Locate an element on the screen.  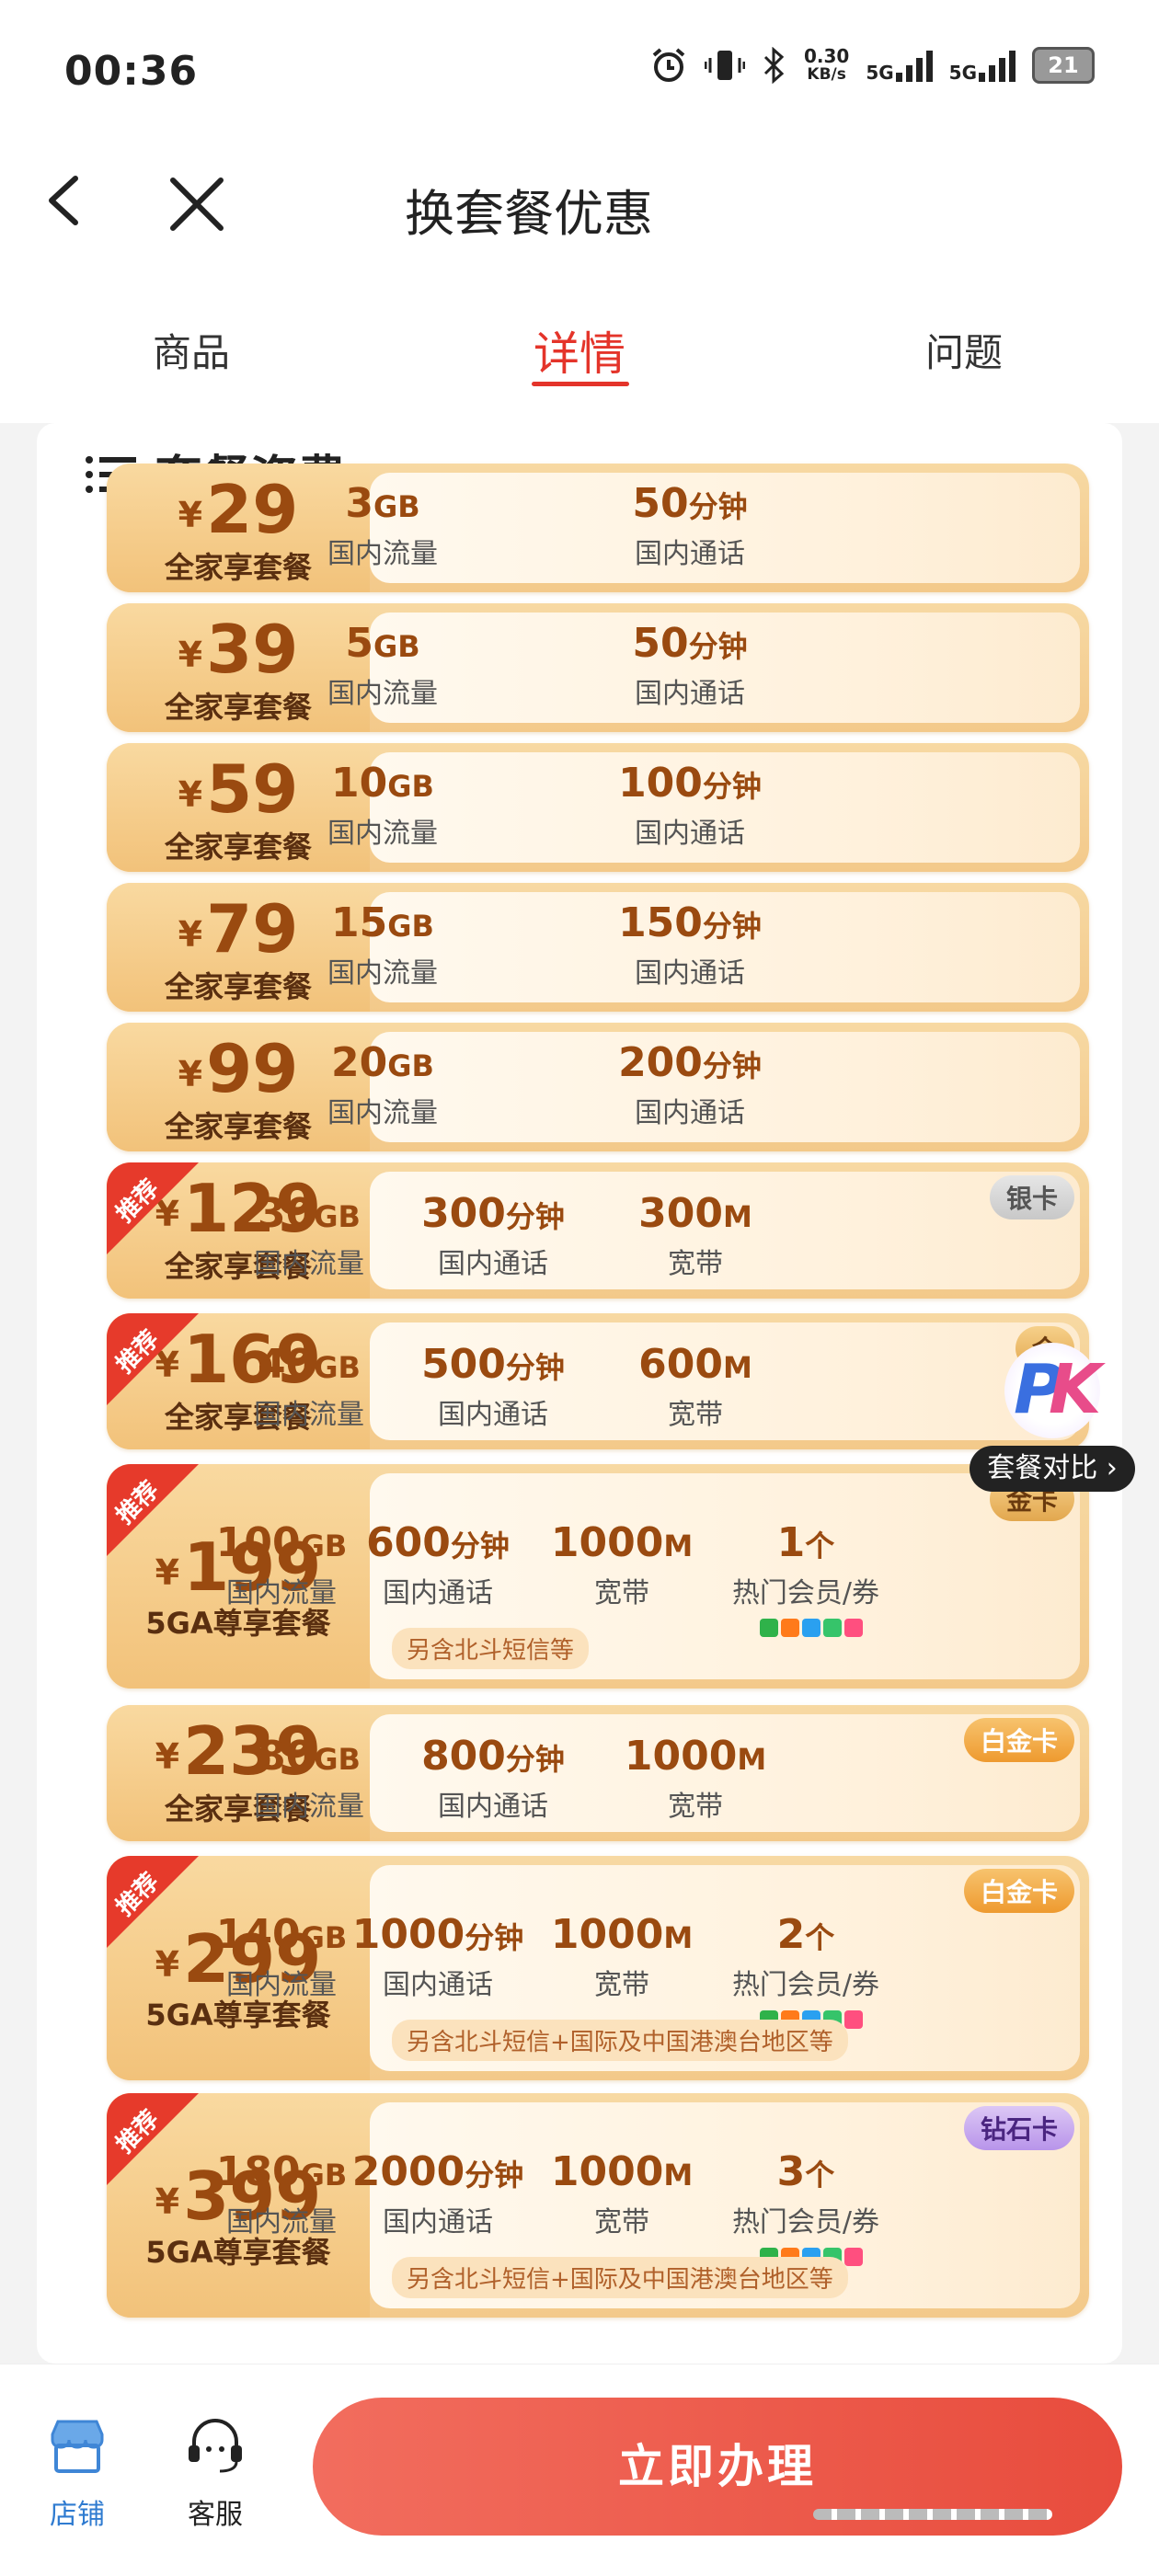
plan-feature: 200分钟 国内通话 is located at coordinates (689, 1085).